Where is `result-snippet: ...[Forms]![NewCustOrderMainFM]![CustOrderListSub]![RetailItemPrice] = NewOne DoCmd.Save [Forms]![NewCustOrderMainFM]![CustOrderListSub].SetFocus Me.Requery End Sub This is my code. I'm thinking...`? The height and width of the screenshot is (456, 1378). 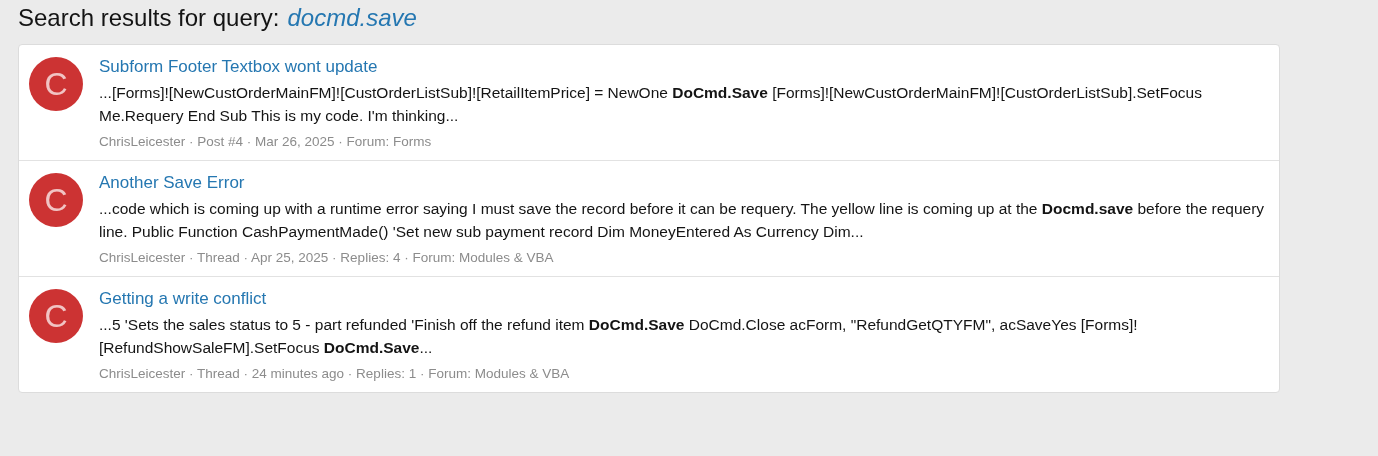
result-snippet: ...[Forms]![NewCustOrderMainFM]![CustOrderListSub]![RetailItemPrice] = NewOne DoCmd.Save [Forms]![NewCustOrderMainFM]![CustOrderListSub].SetFocus Me.Requery End Sub This is my code. I'm thinking... is located at coordinates (651, 104).